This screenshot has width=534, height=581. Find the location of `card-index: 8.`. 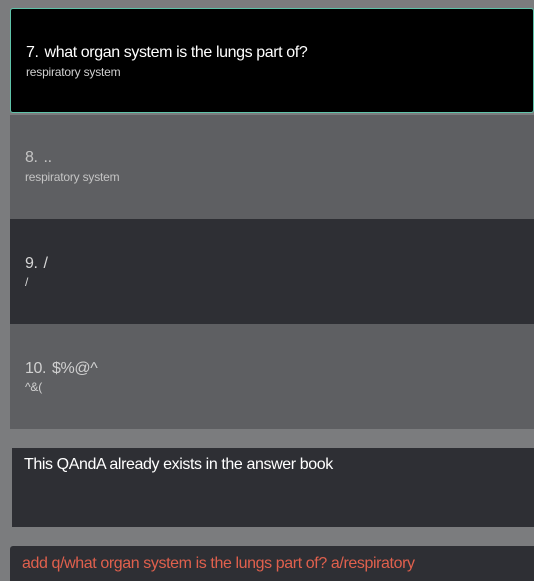

card-index: 8. is located at coordinates (31, 157).